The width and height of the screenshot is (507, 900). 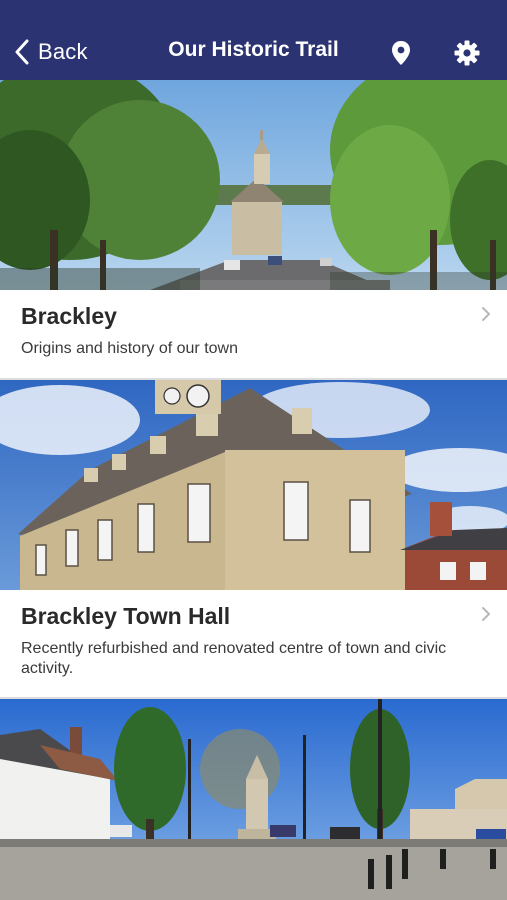 What do you see at coordinates (253, 40) in the screenshot?
I see `navigation-bar: Back Our Historic Trail` at bounding box center [253, 40].